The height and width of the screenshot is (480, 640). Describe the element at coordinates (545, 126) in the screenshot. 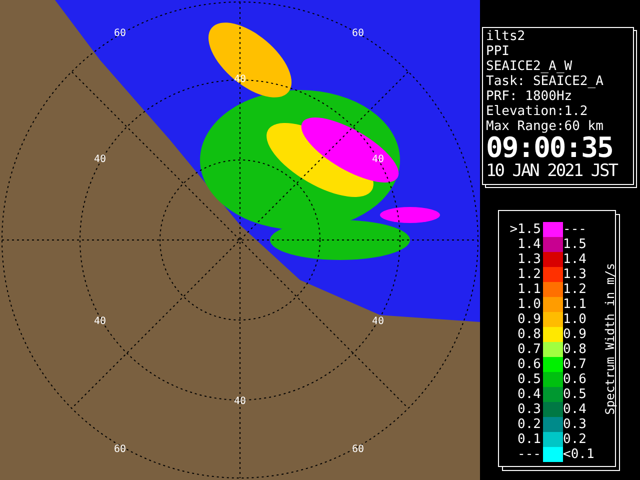

I see `info-line: Max Range:60 km` at that location.